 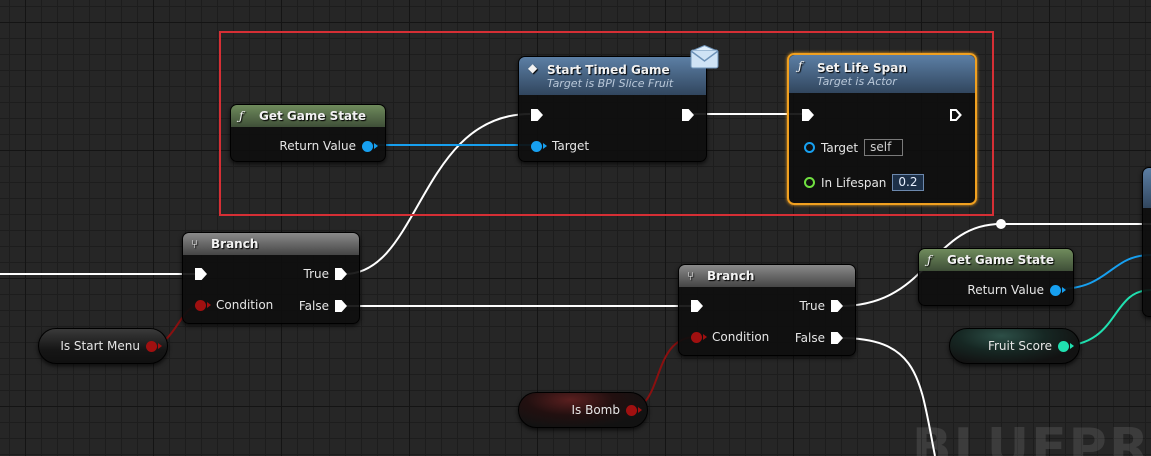 What do you see at coordinates (1001, 224) in the screenshot?
I see `reroute-node` at bounding box center [1001, 224].